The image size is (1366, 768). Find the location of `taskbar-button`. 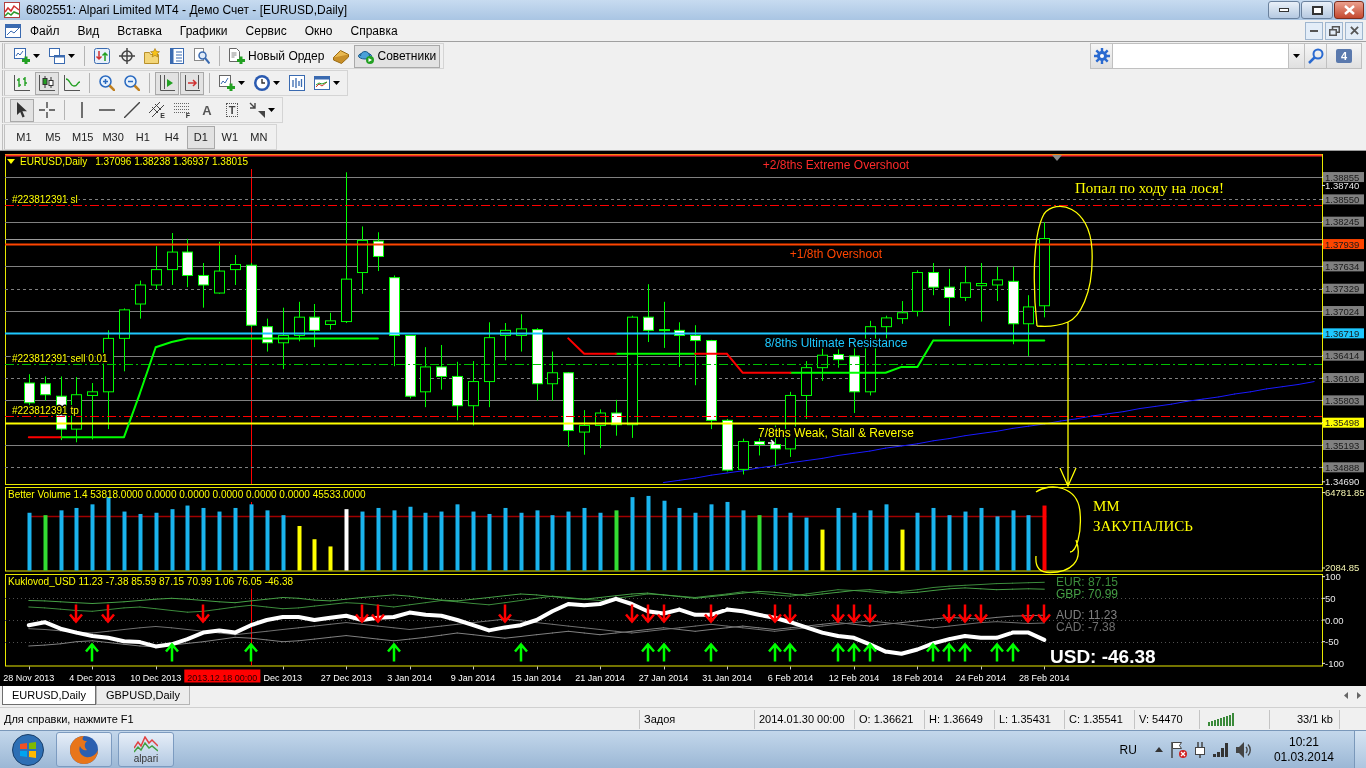

taskbar-button is located at coordinates (84, 749).